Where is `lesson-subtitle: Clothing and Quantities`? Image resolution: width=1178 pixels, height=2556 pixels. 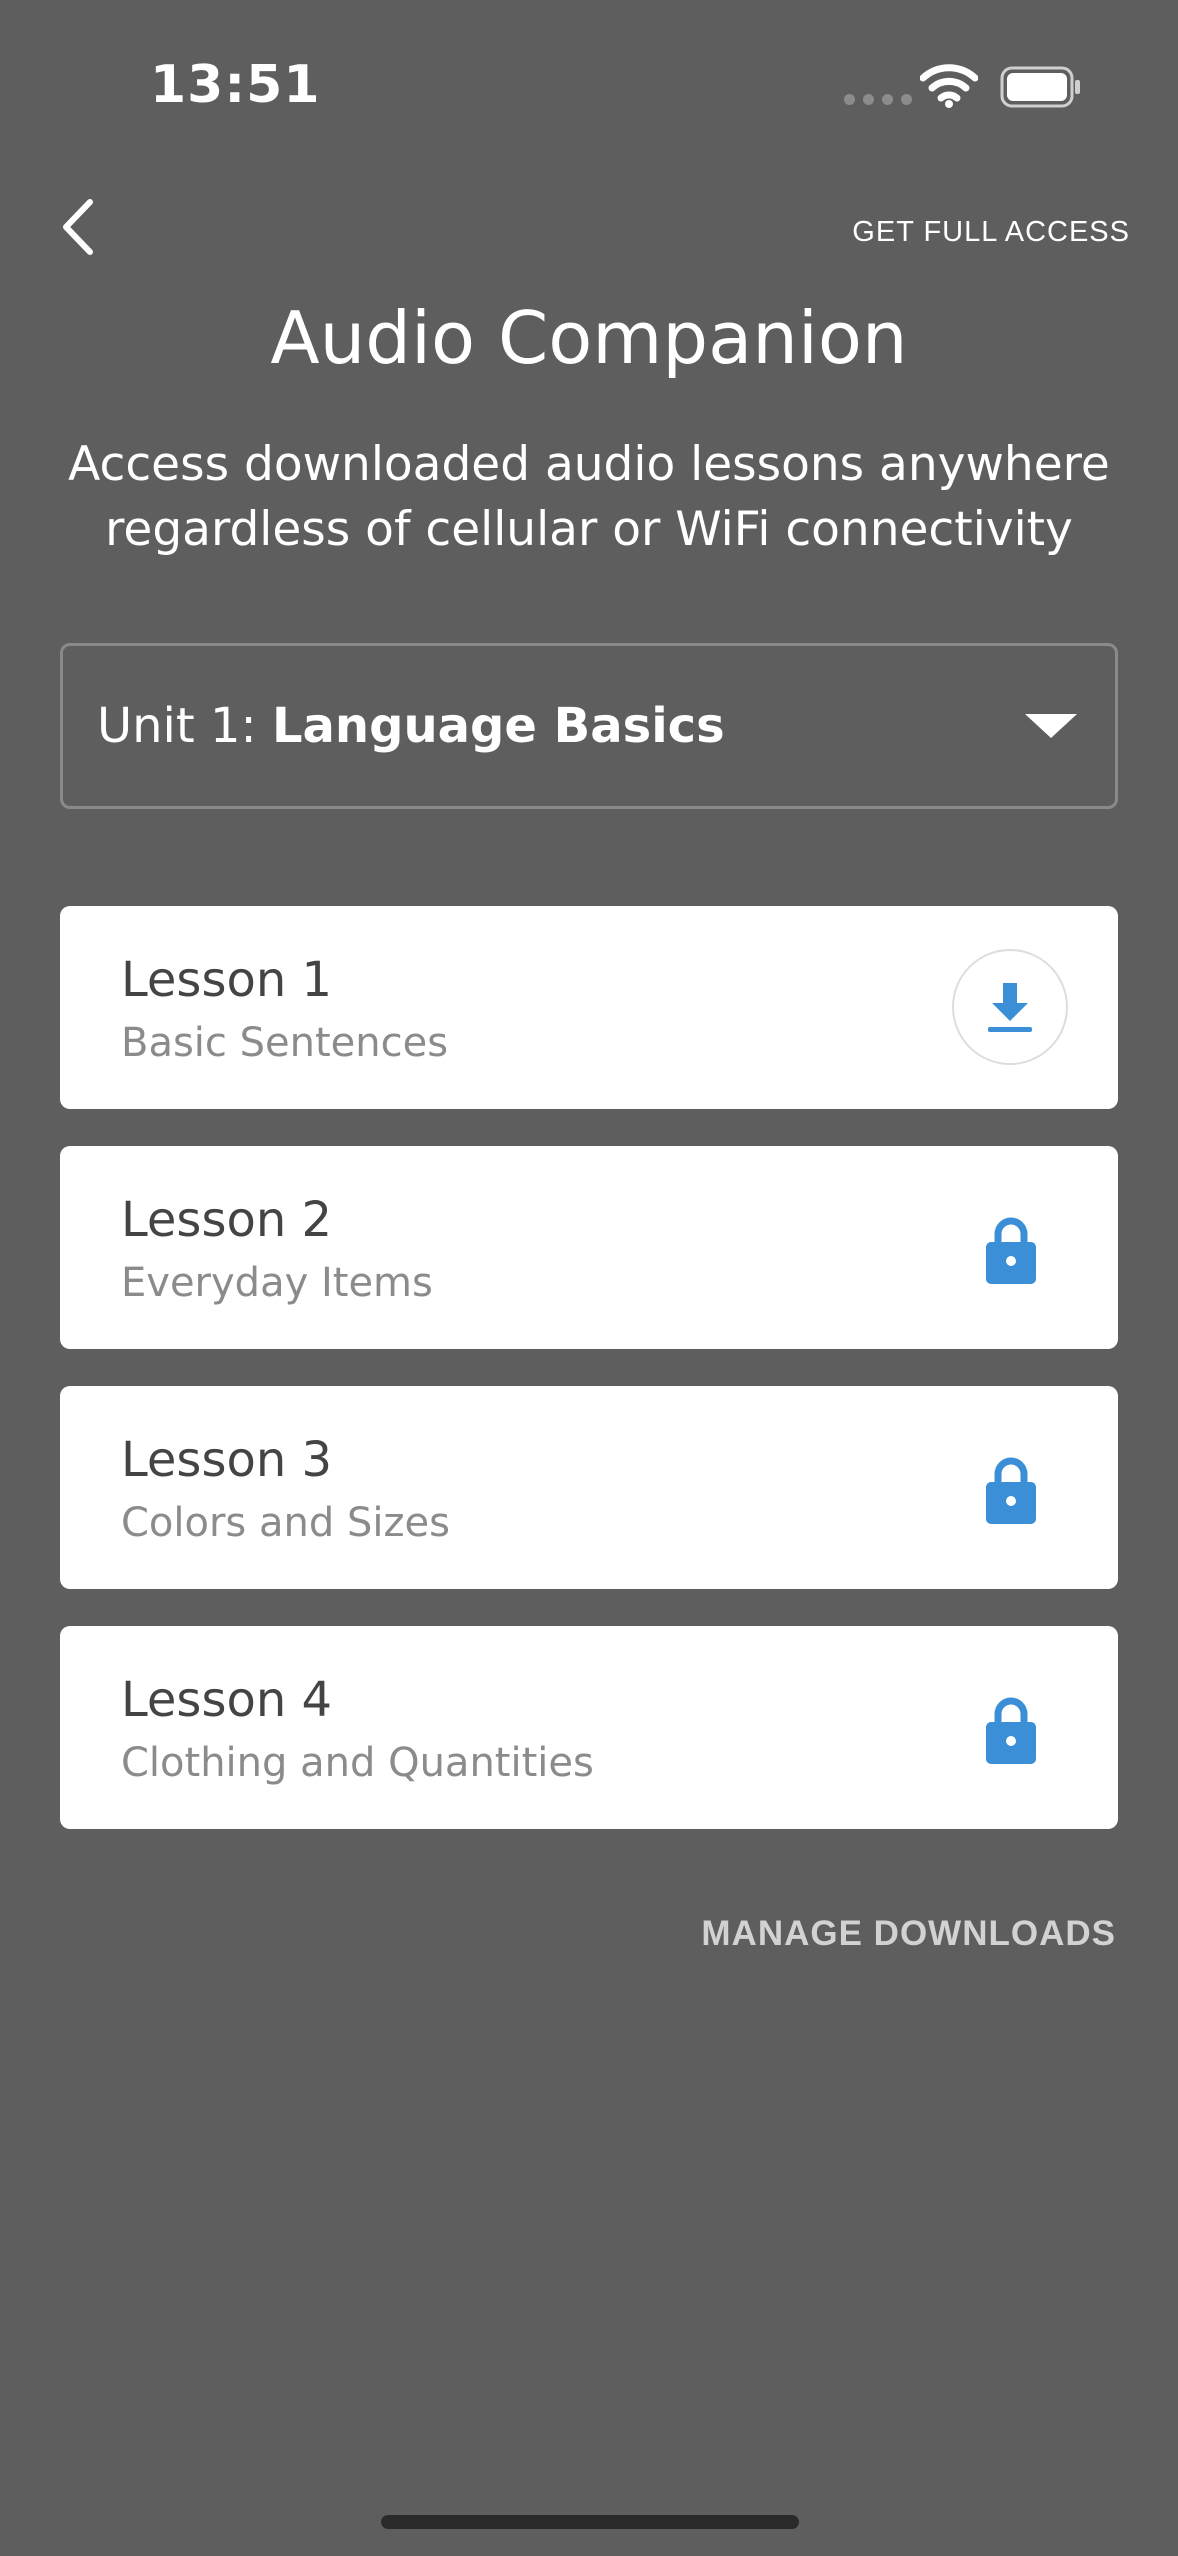
lesson-subtitle: Clothing and Quantities is located at coordinates (357, 1763).